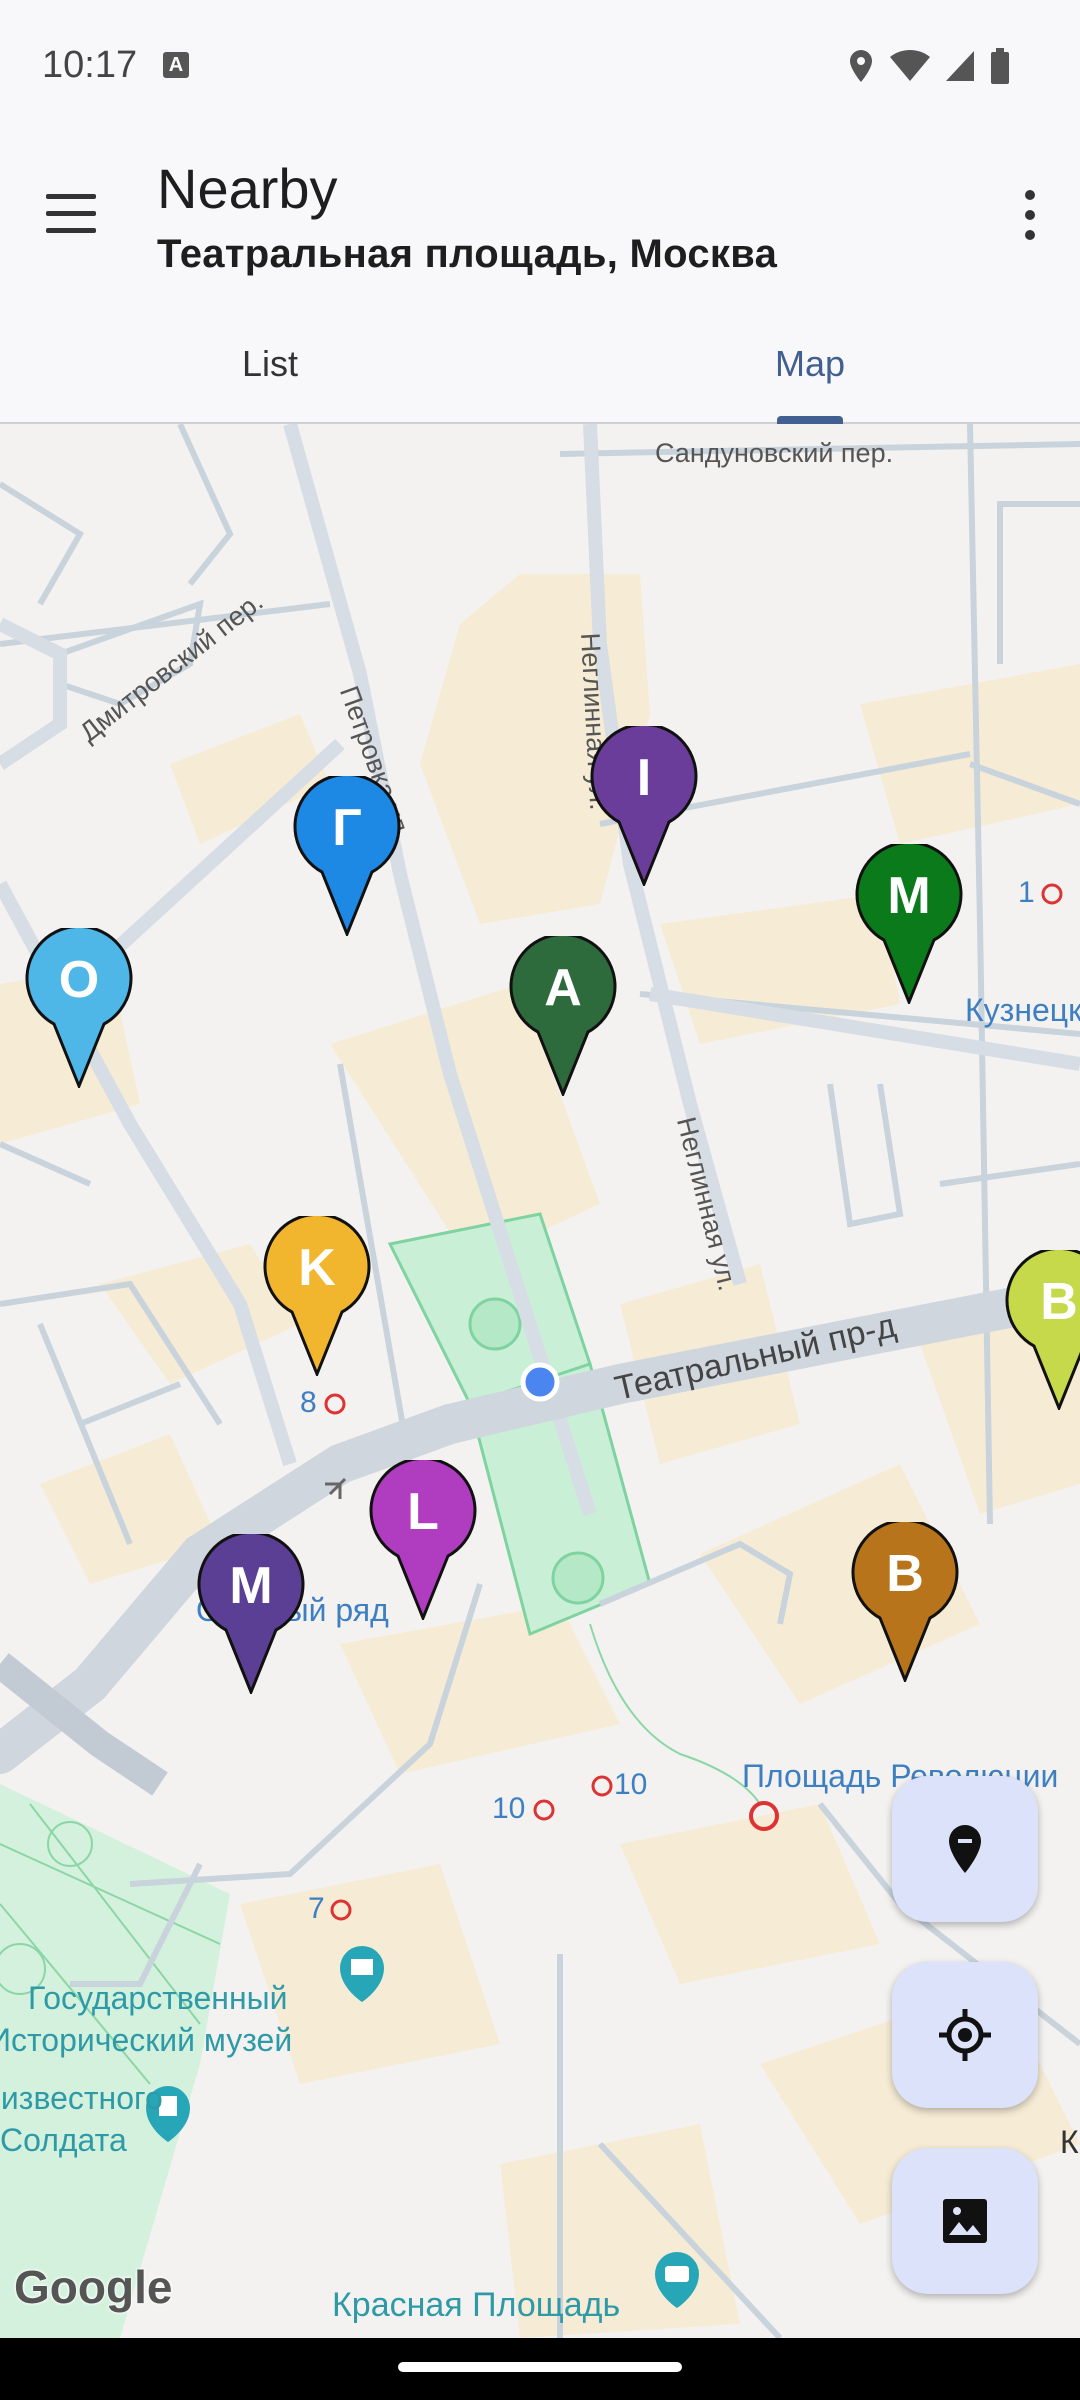 This screenshot has height=2400, width=1080. What do you see at coordinates (960, 66) in the screenshot?
I see `signal-icon` at bounding box center [960, 66].